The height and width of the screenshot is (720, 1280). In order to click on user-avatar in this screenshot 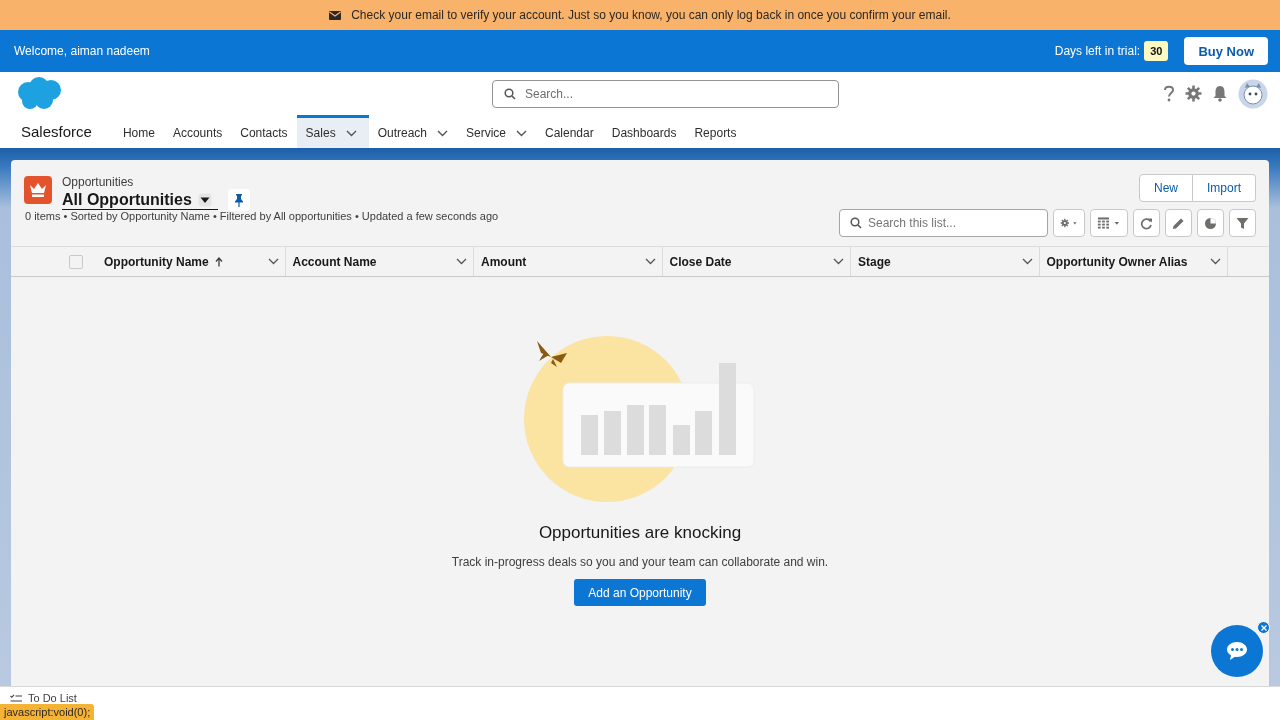, I will do `click(1253, 93)`.